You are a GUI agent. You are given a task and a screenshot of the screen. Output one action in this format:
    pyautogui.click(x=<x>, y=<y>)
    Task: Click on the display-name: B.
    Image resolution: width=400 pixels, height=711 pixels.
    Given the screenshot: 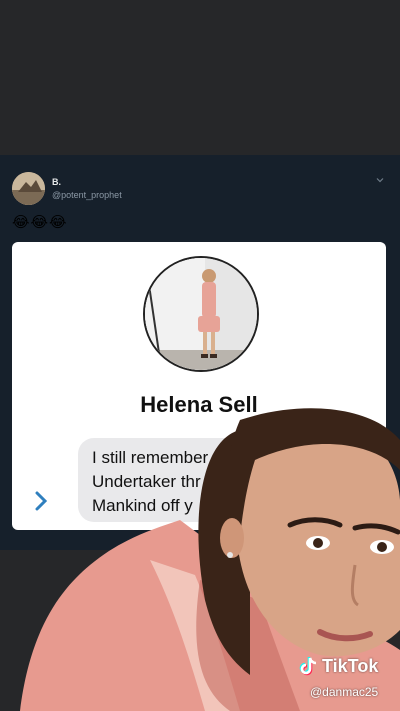 What is the action you would take?
    pyautogui.click(x=56, y=182)
    